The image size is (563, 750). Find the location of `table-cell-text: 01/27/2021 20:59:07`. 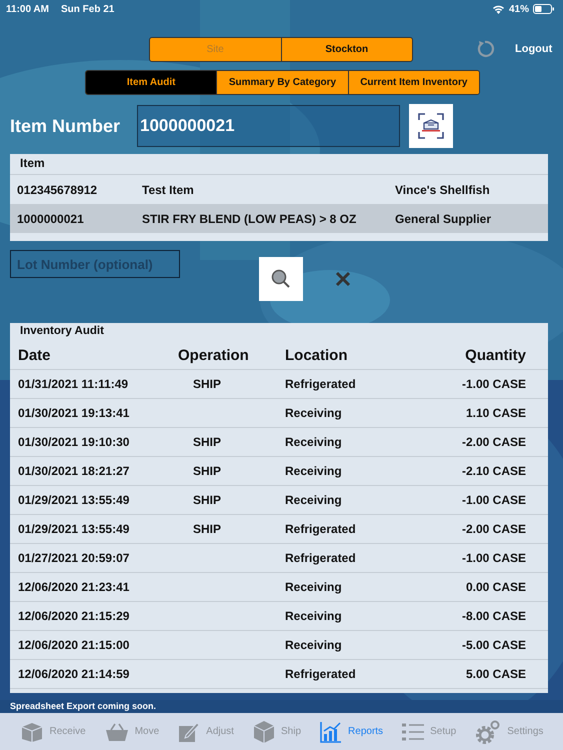

table-cell-text: 01/27/2021 20:59:07 is located at coordinates (74, 558).